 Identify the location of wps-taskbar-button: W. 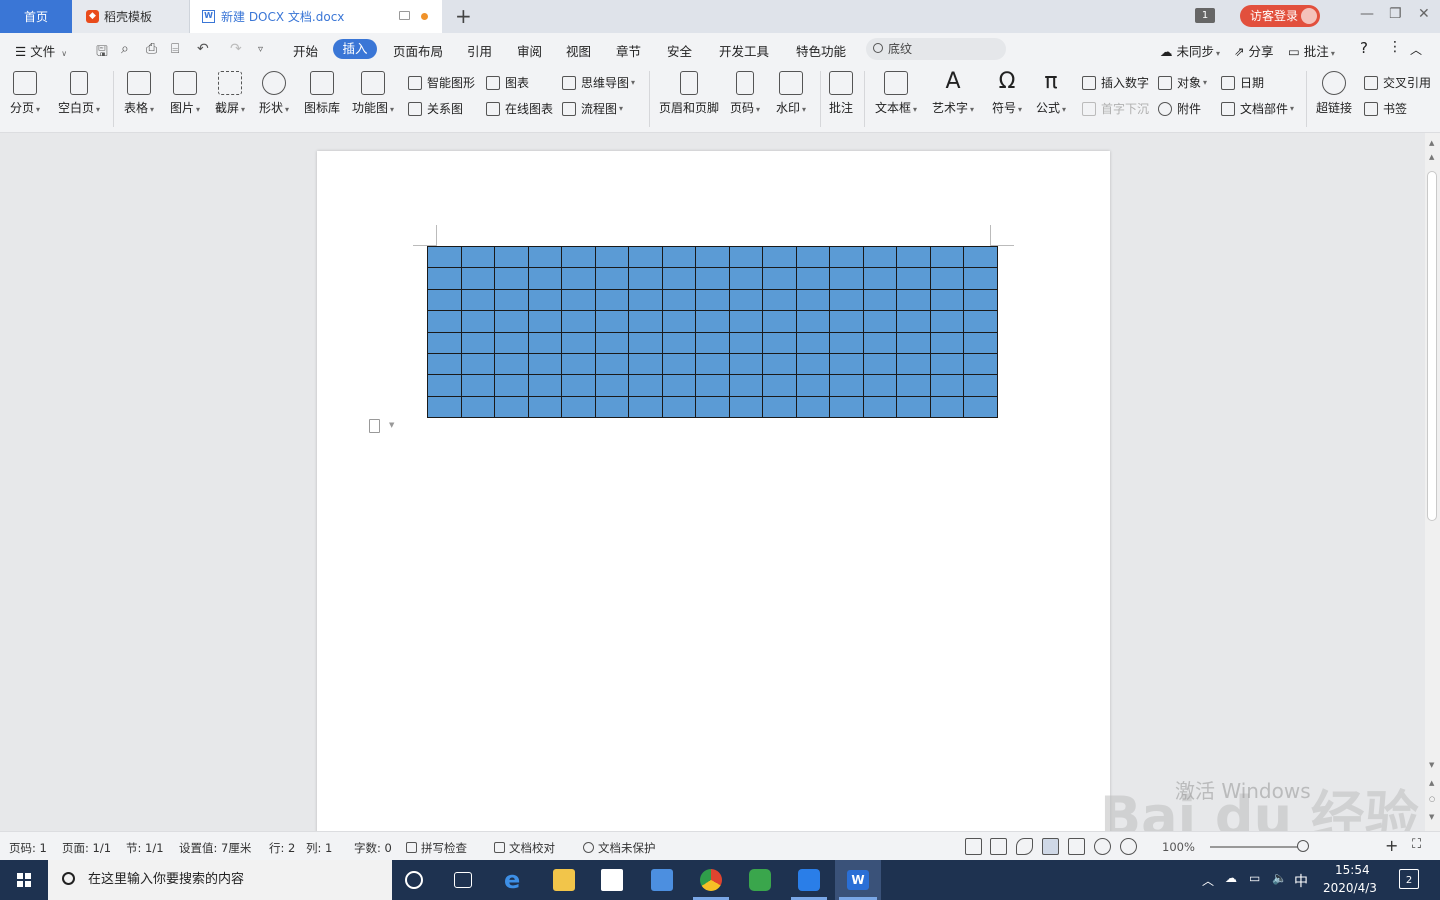
(858, 880).